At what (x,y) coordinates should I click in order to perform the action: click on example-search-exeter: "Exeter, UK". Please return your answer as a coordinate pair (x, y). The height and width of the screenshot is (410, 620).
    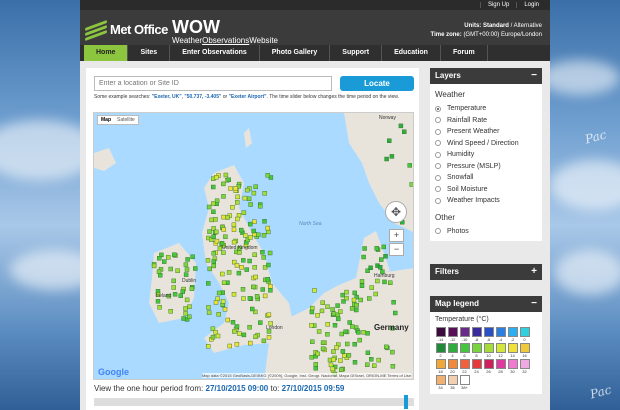
    Looking at the image, I should click on (167, 97).